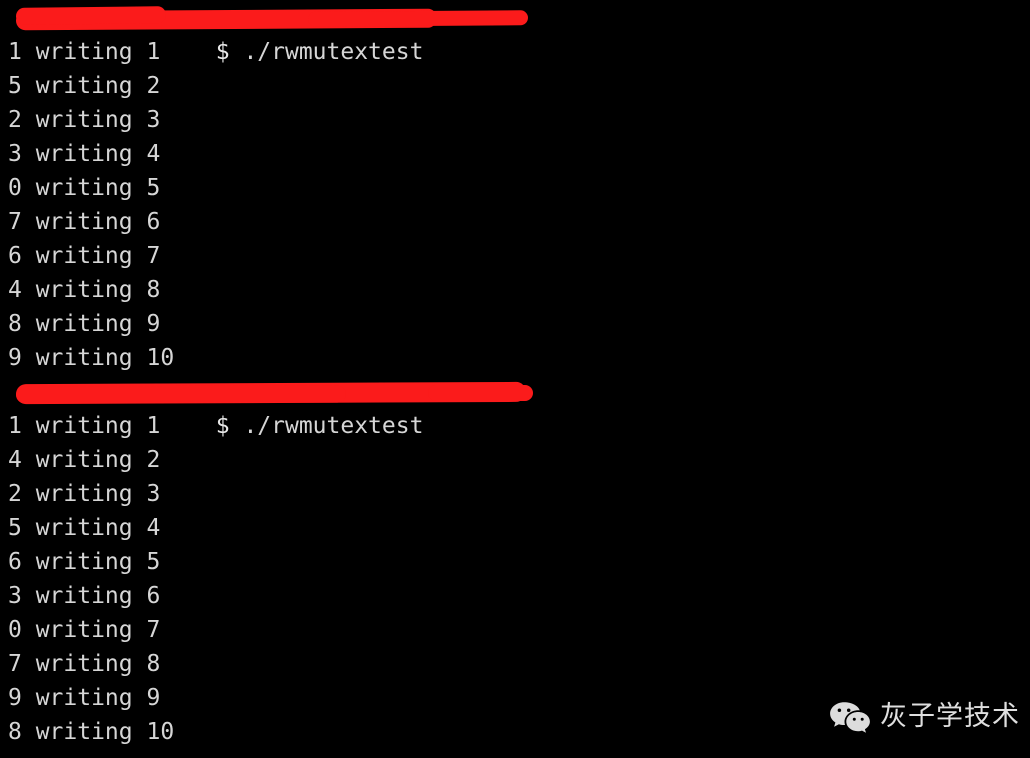  What do you see at coordinates (84, 664) in the screenshot?
I see `output-line: 7 writing 8` at bounding box center [84, 664].